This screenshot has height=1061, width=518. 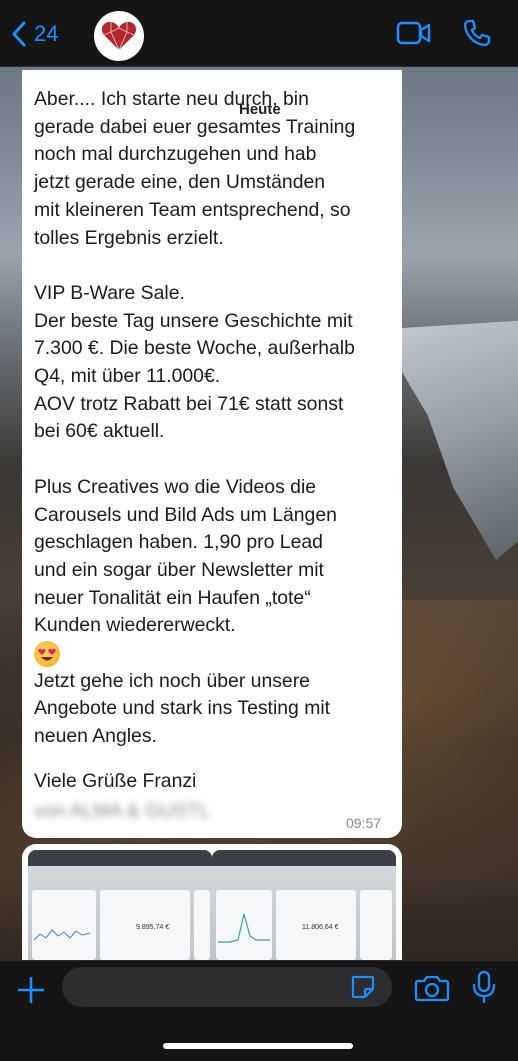 What do you see at coordinates (320, 927) in the screenshot?
I see `thumbnail-value: 11.806,64 €` at bounding box center [320, 927].